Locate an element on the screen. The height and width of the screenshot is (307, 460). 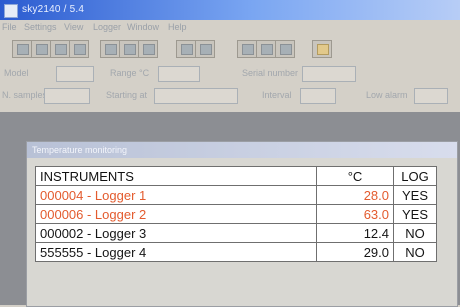
starting-field is located at coordinates (196, 96).